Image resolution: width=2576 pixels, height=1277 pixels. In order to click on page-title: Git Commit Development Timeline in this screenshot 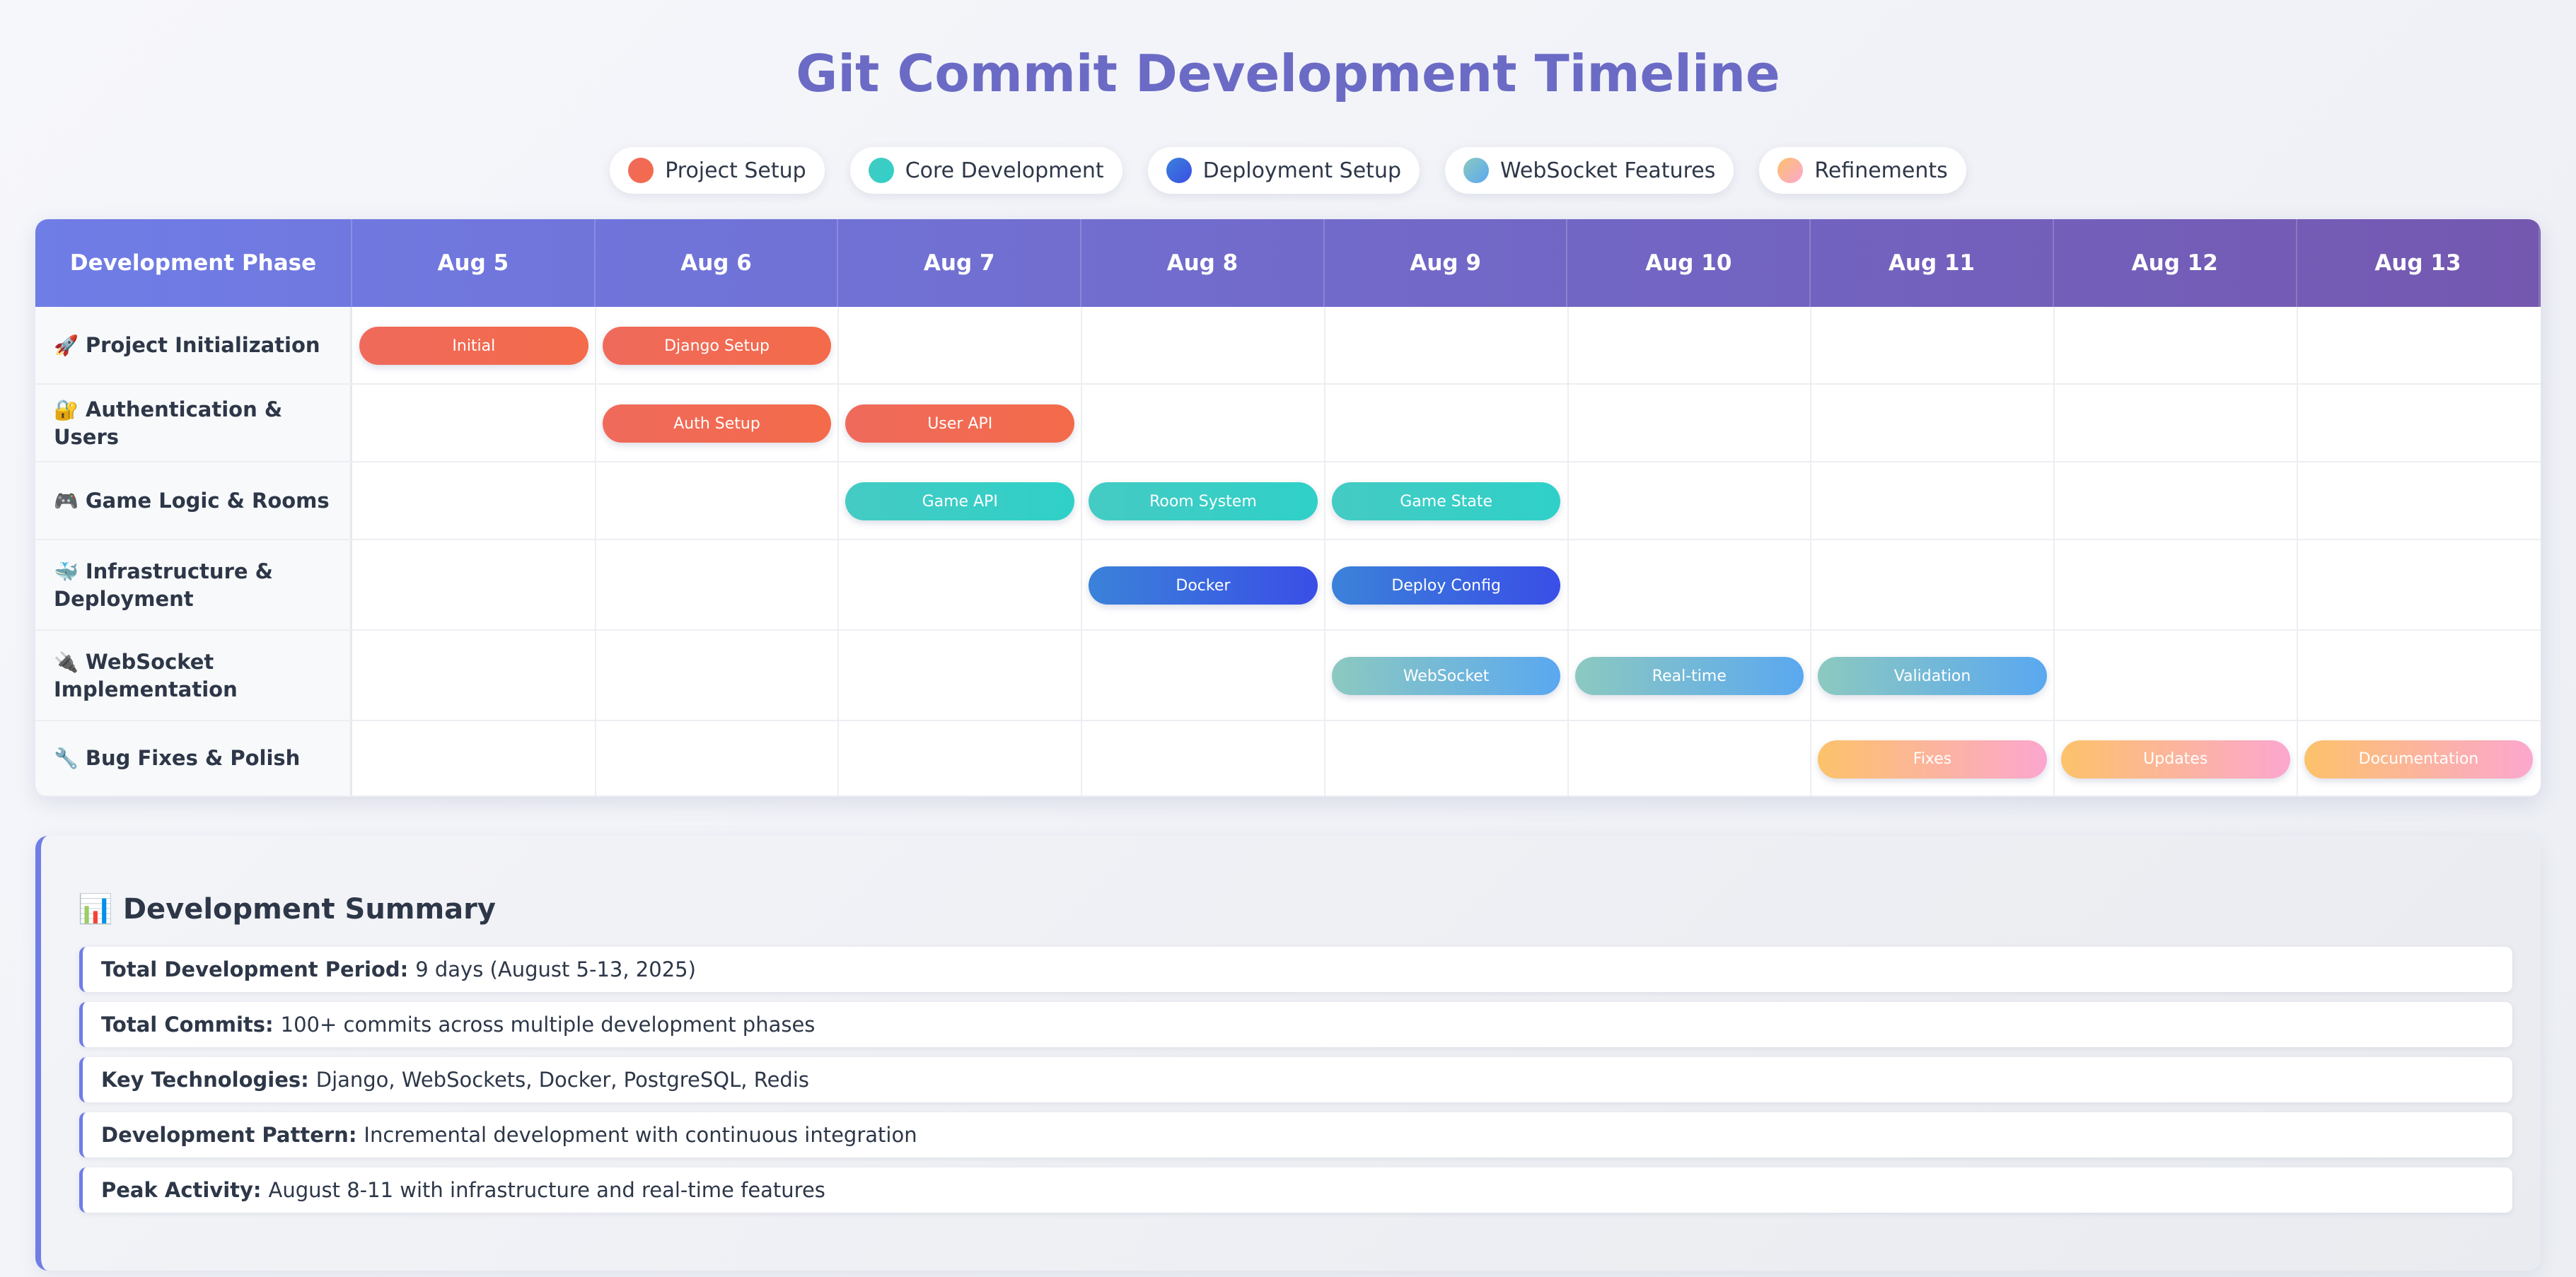, I will do `click(1288, 73)`.